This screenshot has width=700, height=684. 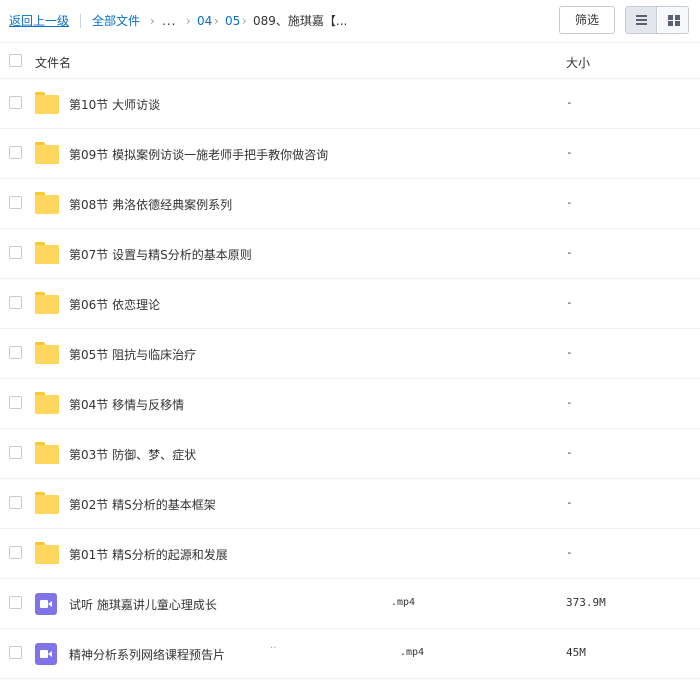 I want to click on file-name: 第01节 精S分析的起源和发展, so click(x=148, y=554).